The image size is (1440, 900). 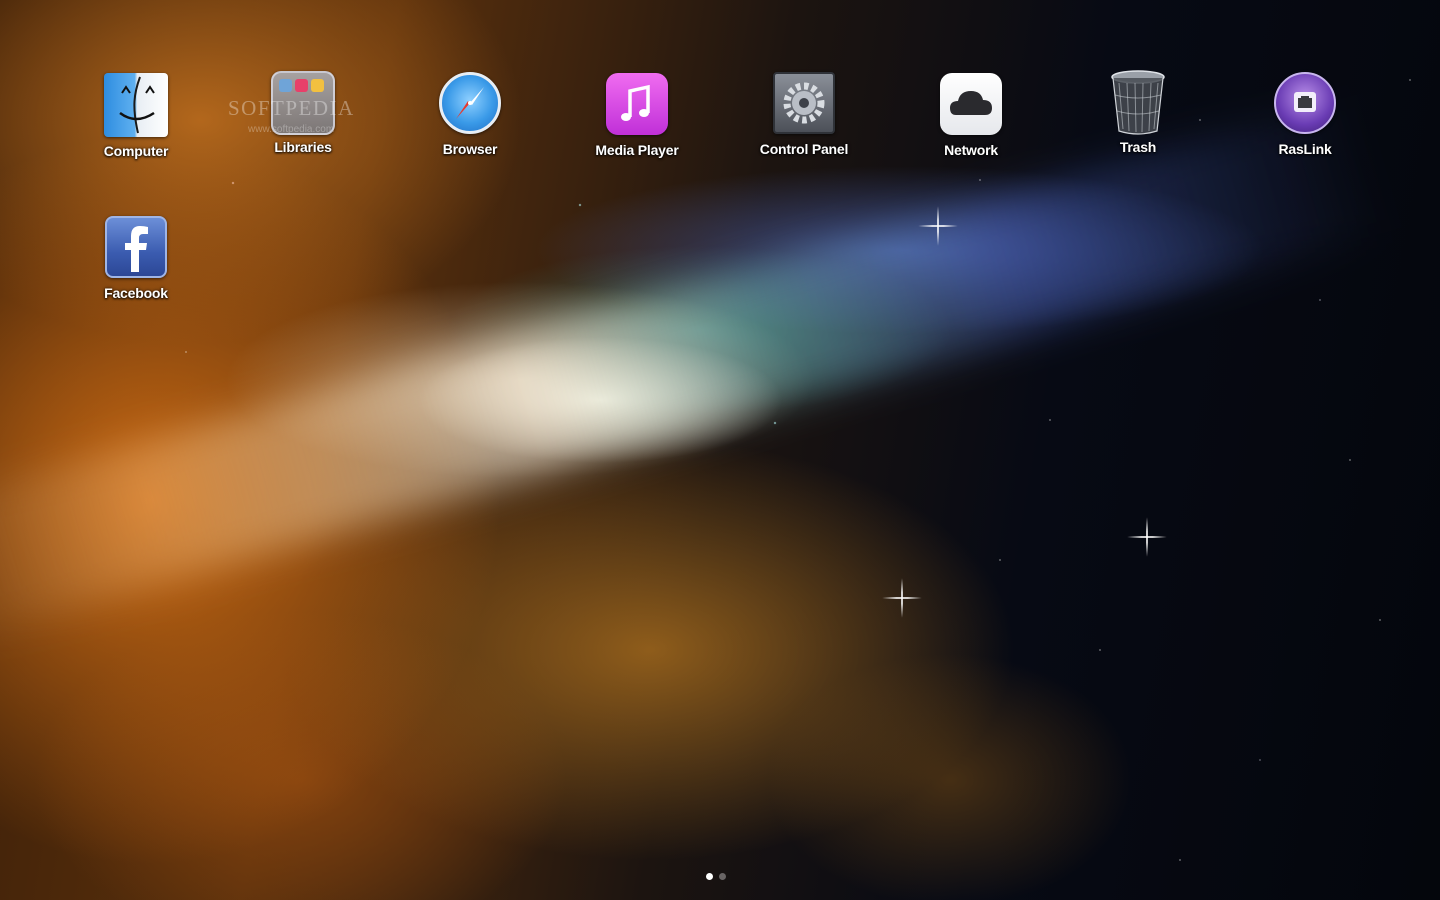 What do you see at coordinates (1138, 147) in the screenshot?
I see `icon-label: Trash` at bounding box center [1138, 147].